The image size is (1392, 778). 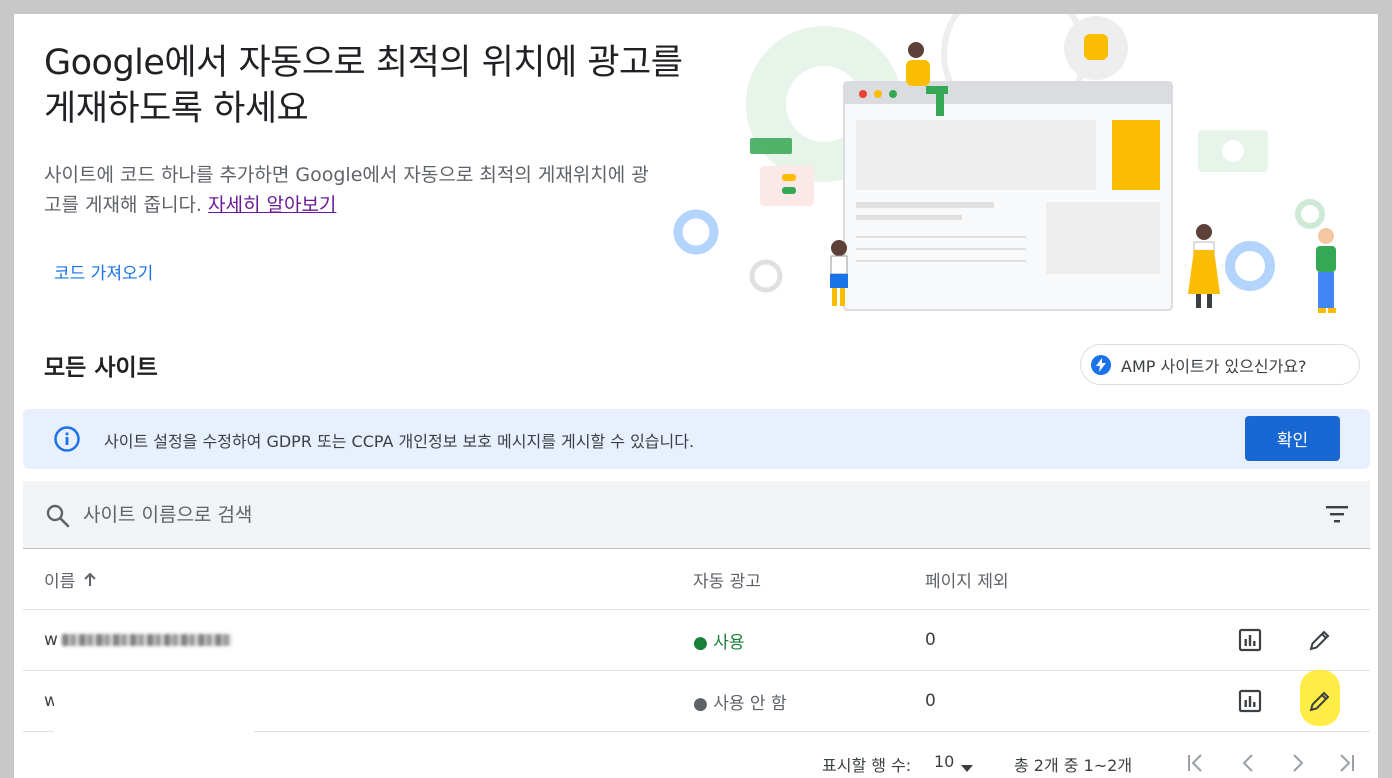 What do you see at coordinates (1073, 765) in the screenshot?
I see `page-range-text: 총 2개 중 1~2개` at bounding box center [1073, 765].